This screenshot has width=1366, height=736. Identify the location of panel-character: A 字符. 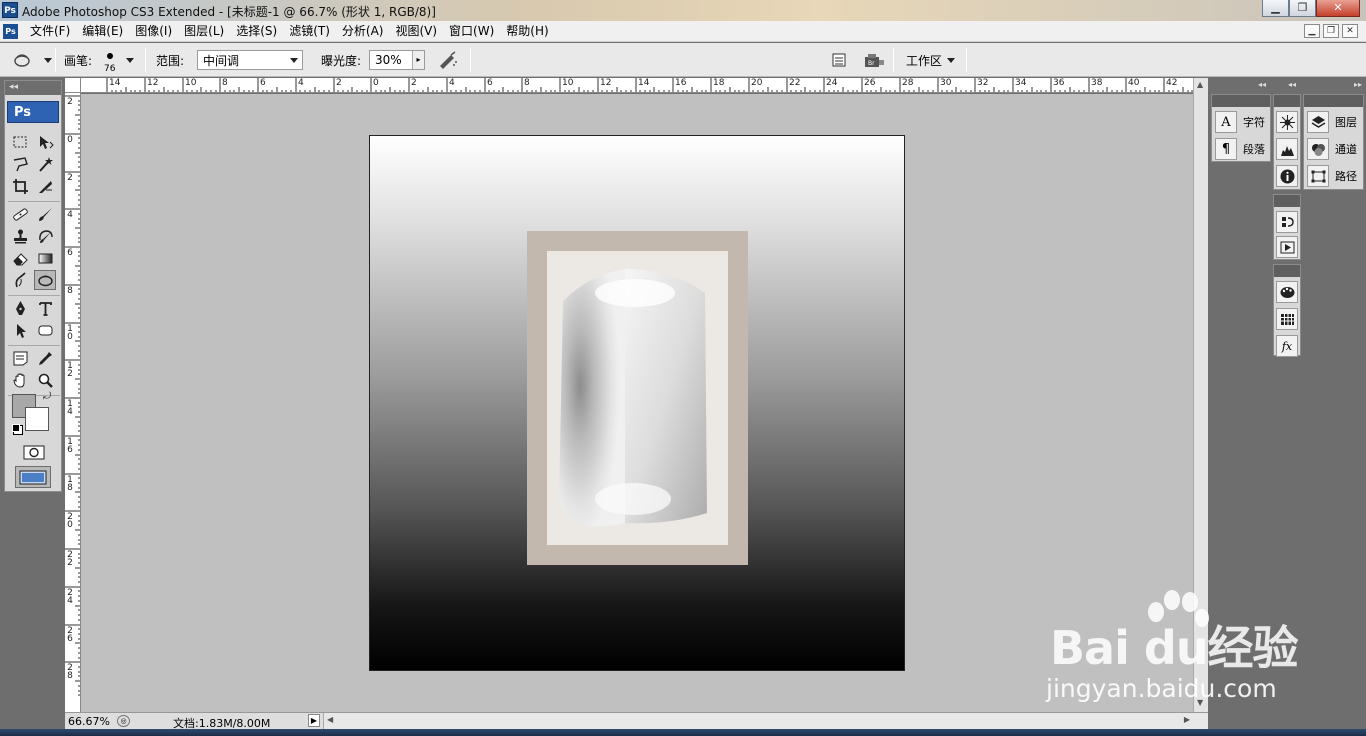
(1240, 122).